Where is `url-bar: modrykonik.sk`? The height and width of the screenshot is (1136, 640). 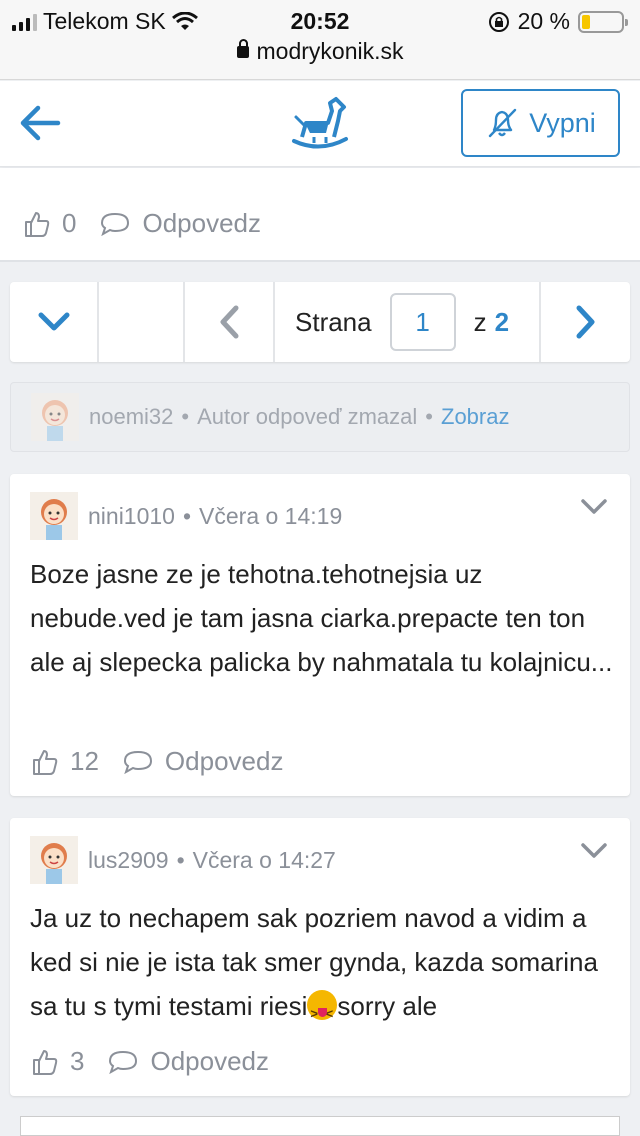 url-bar: modrykonik.sk is located at coordinates (320, 51).